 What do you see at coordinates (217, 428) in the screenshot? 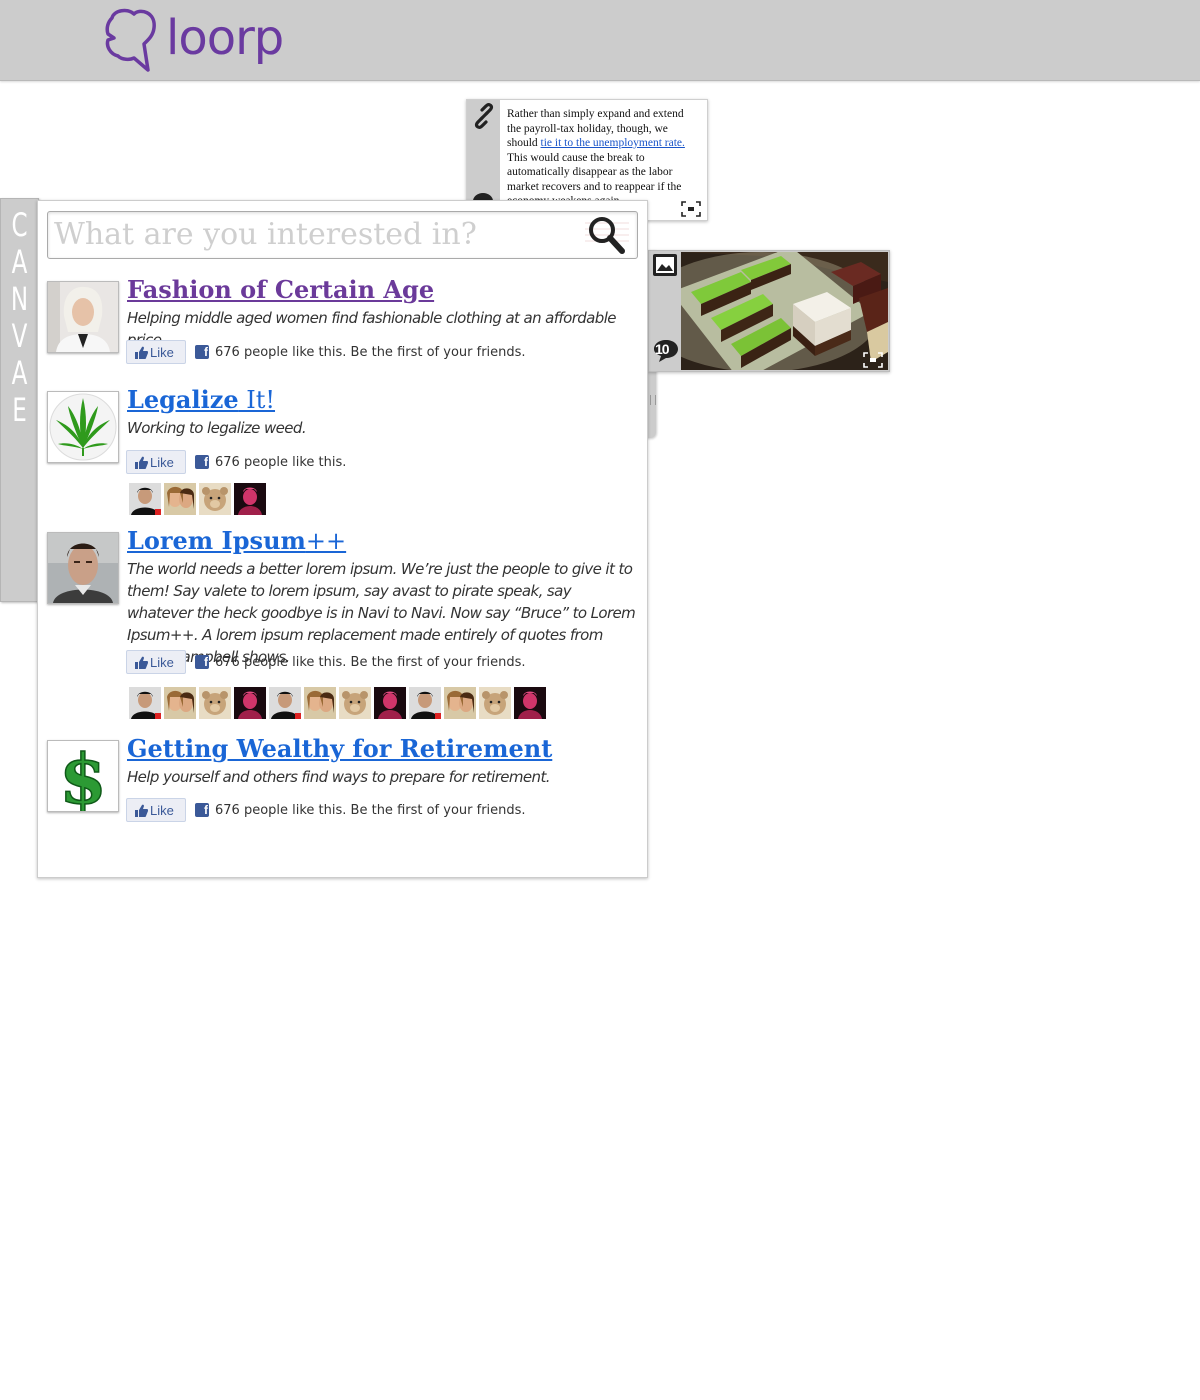
I see `item-description: Working to legalize weed.` at bounding box center [217, 428].